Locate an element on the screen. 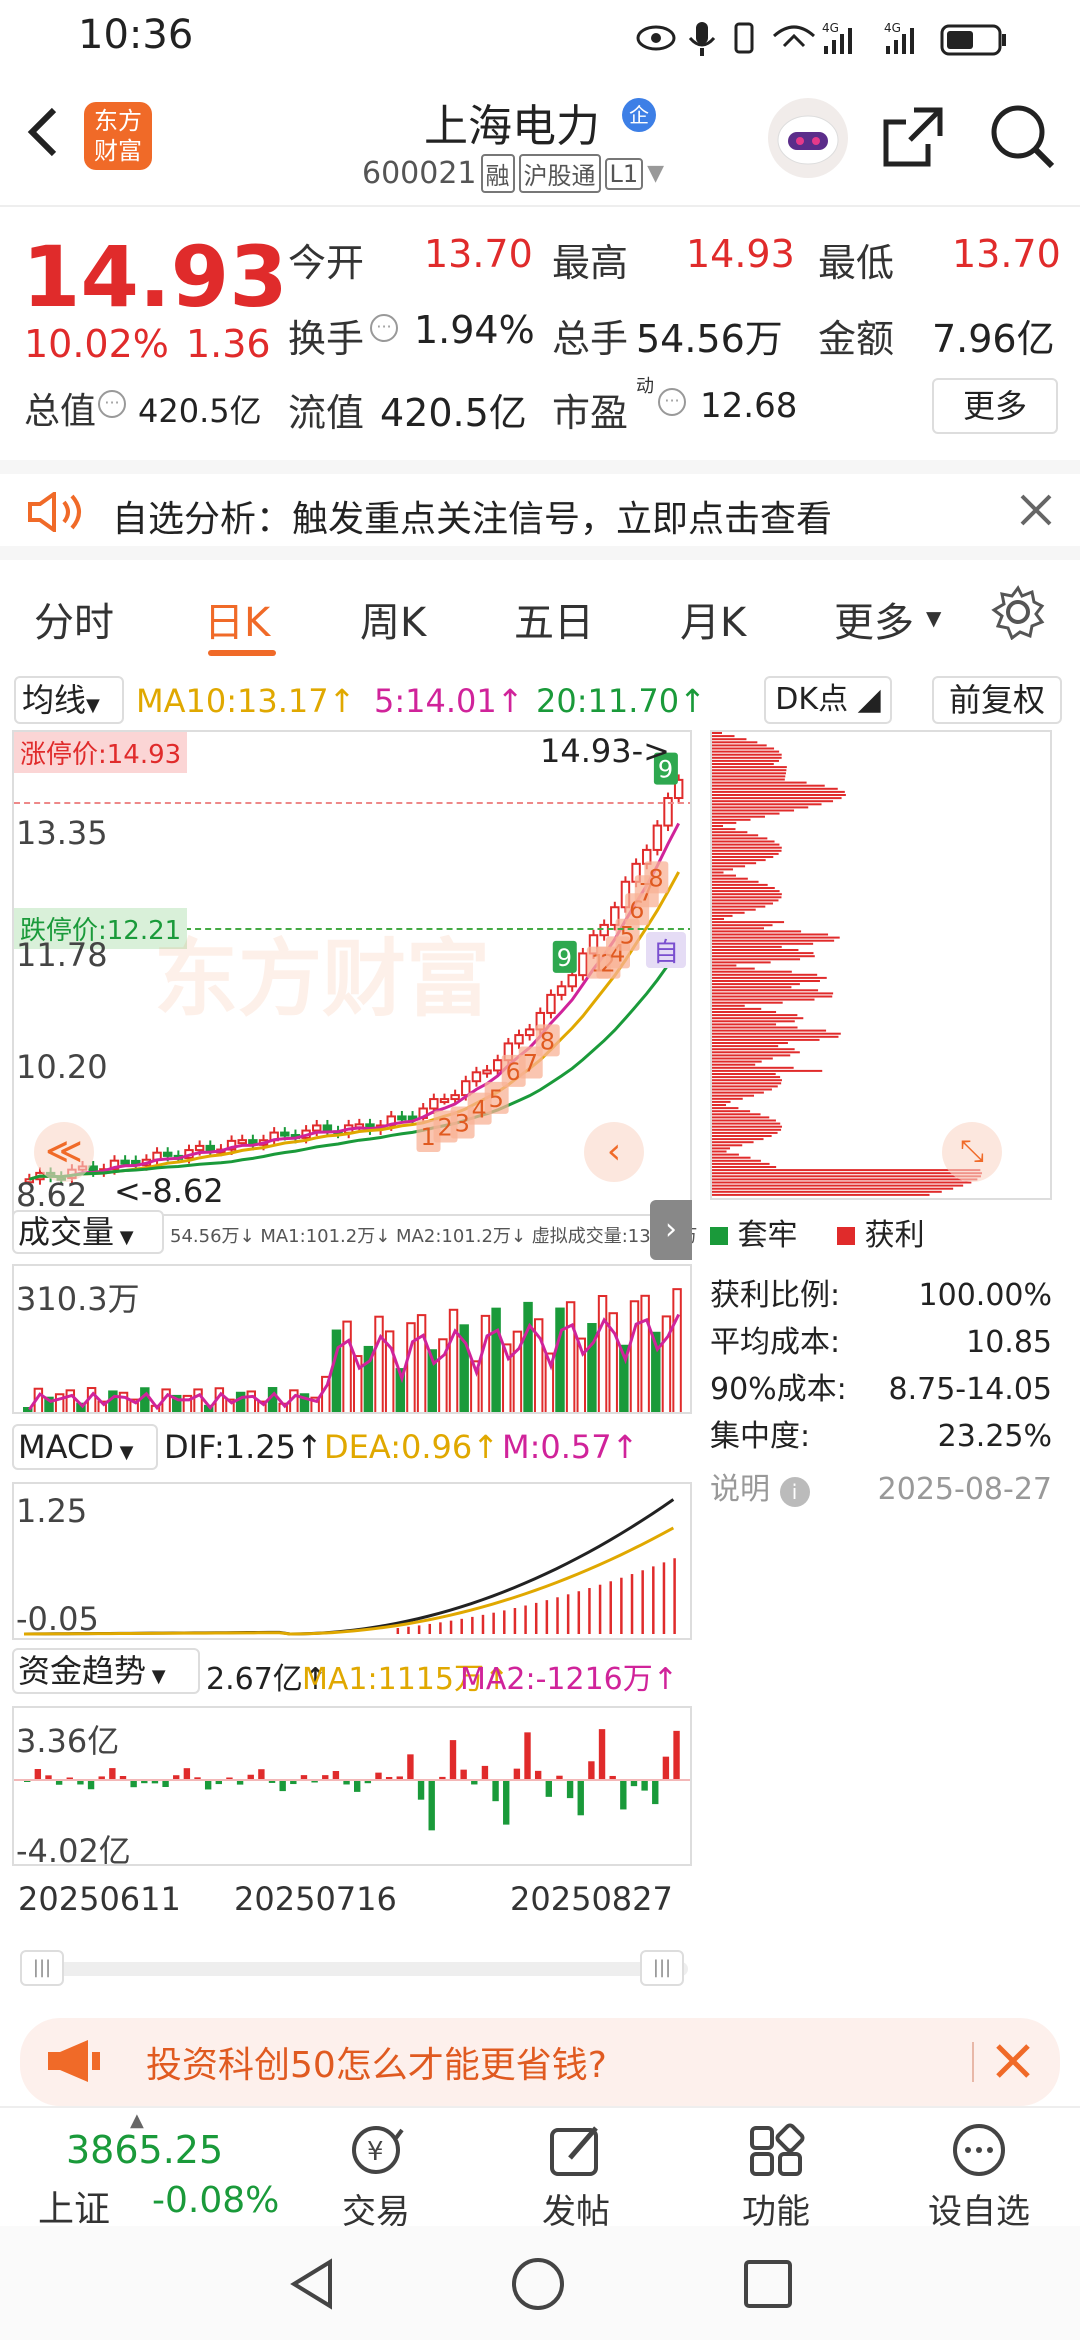 The height and width of the screenshot is (2340, 1080). range-slider-track is located at coordinates (355, 1969).